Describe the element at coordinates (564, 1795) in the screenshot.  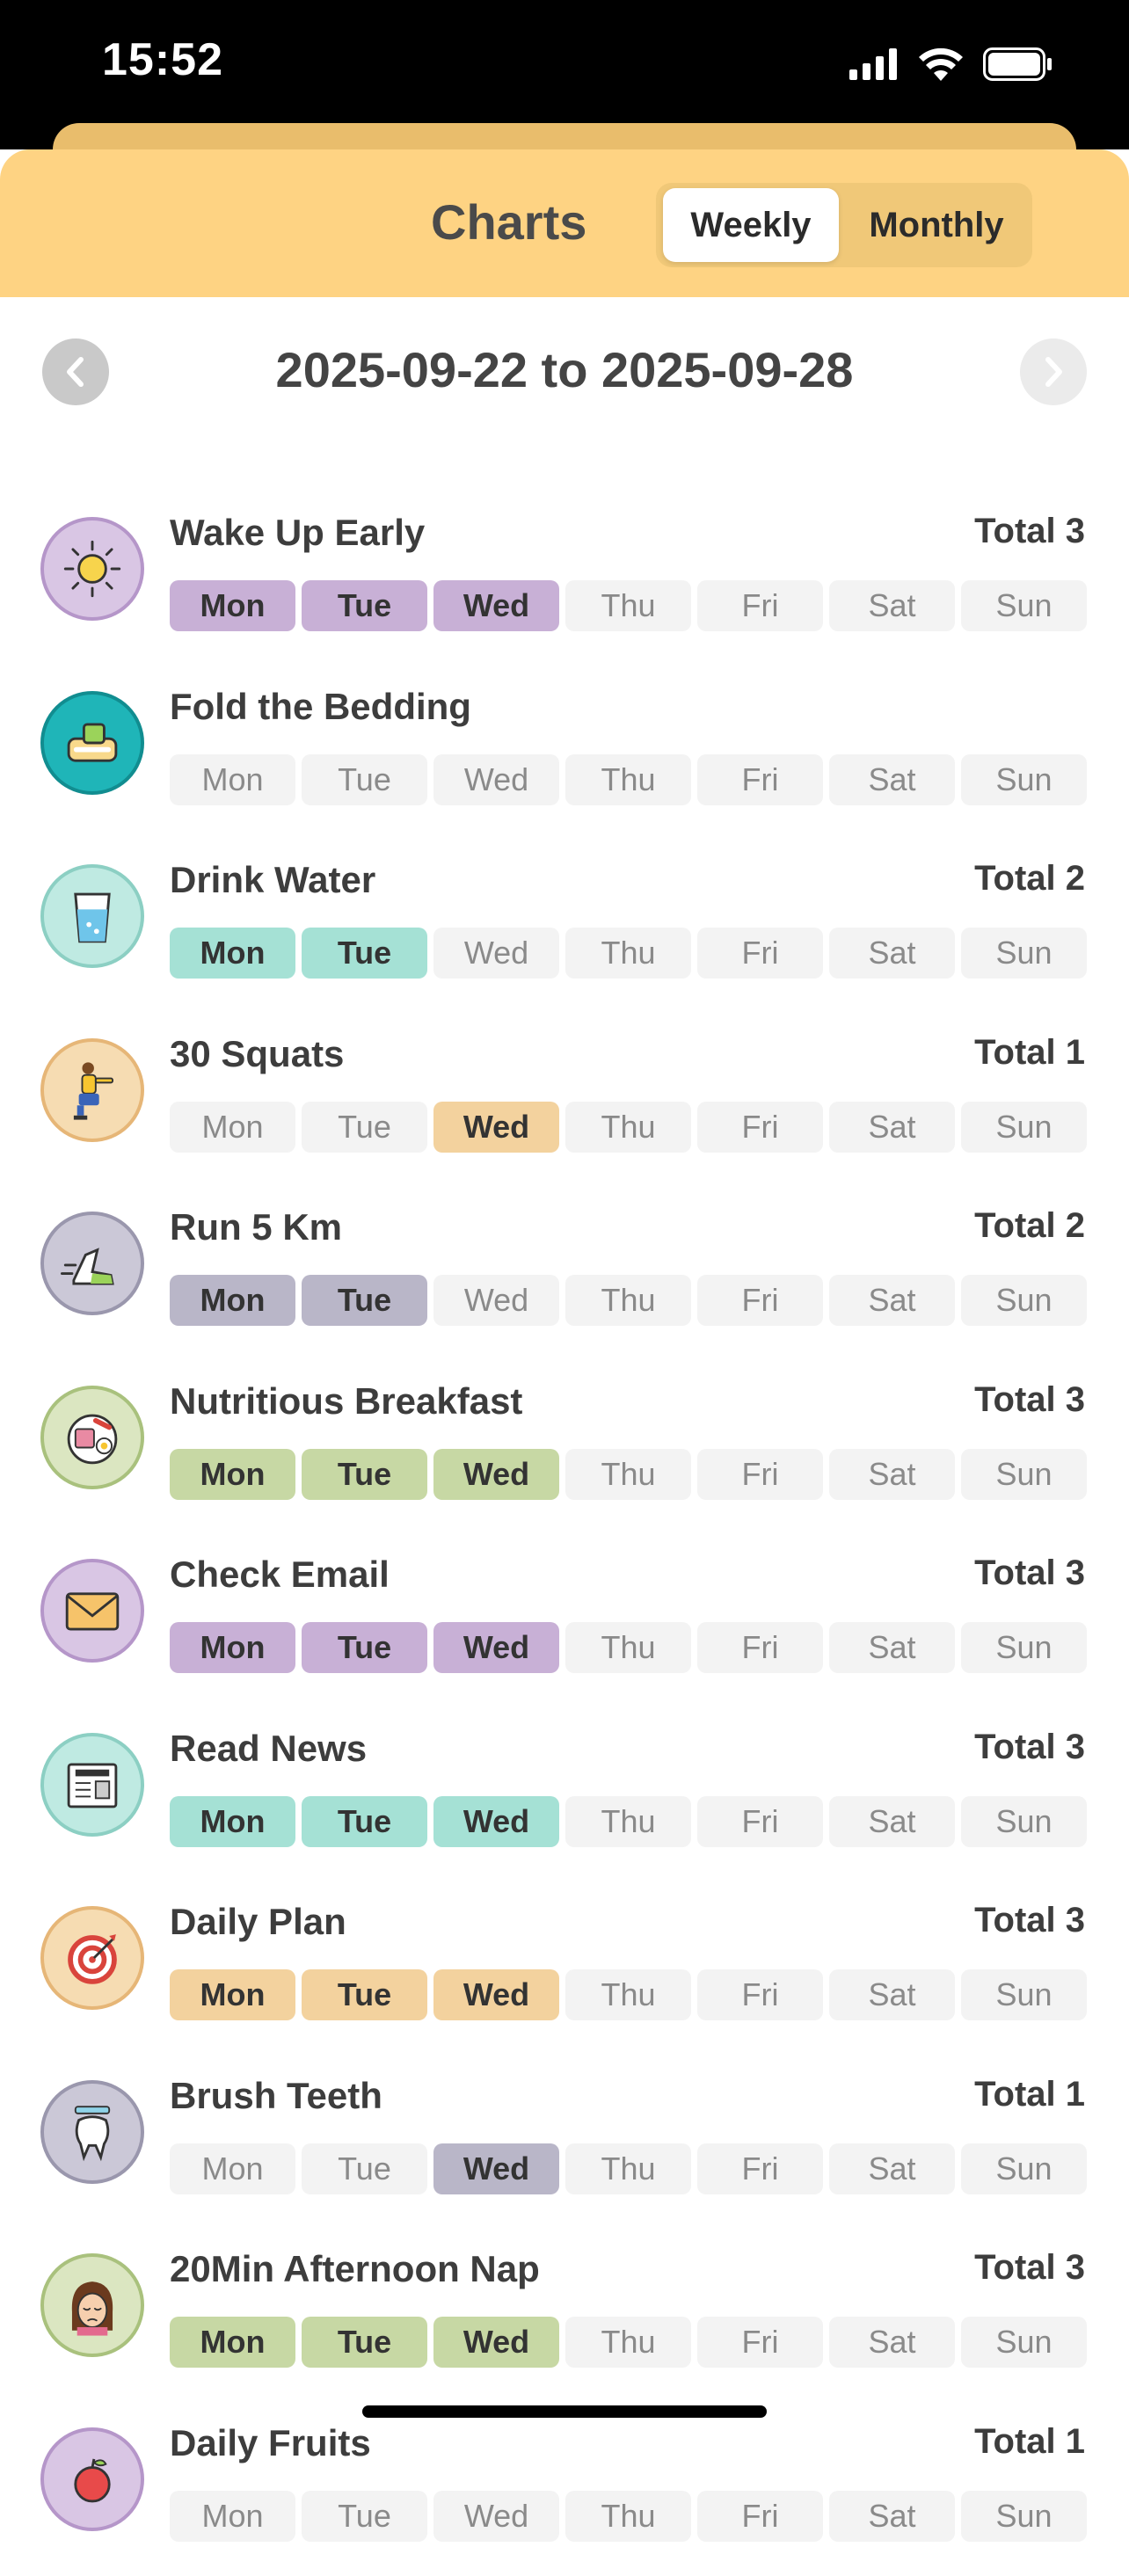
I see `habit-row: Read NewsTotal 3MonTueWedThuFriSatSun` at that location.